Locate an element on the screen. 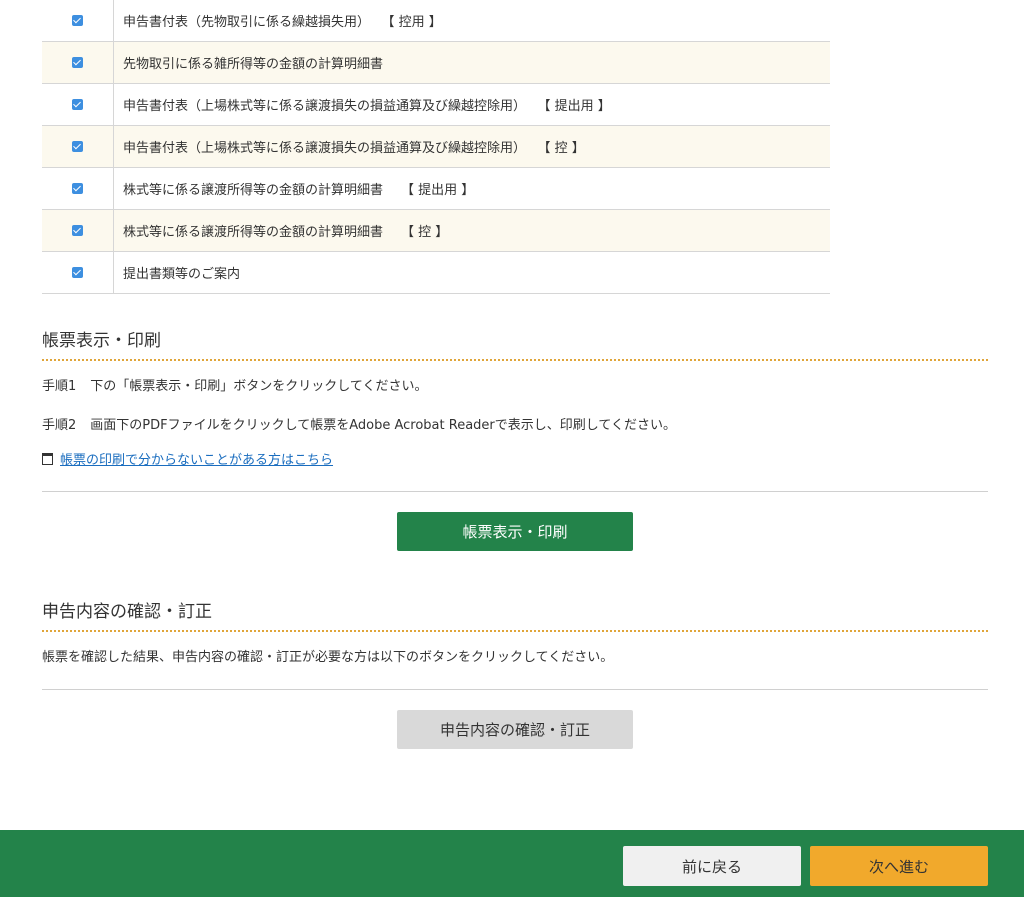 The height and width of the screenshot is (897, 1024). form-name-cell: 株式等に係る譲渡所得等の金額の計算明細書 【 控 】 is located at coordinates (471, 230).